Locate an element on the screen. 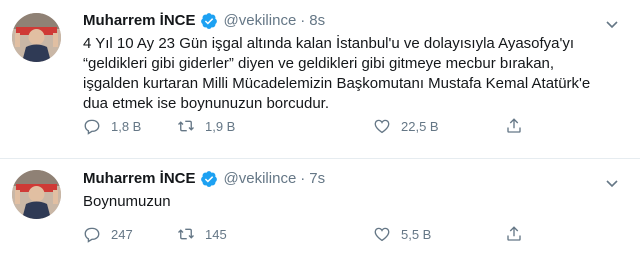 The image size is (640, 253). tweet-header: Muharrem İNCE @vekilince · 8s is located at coordinates (351, 21).